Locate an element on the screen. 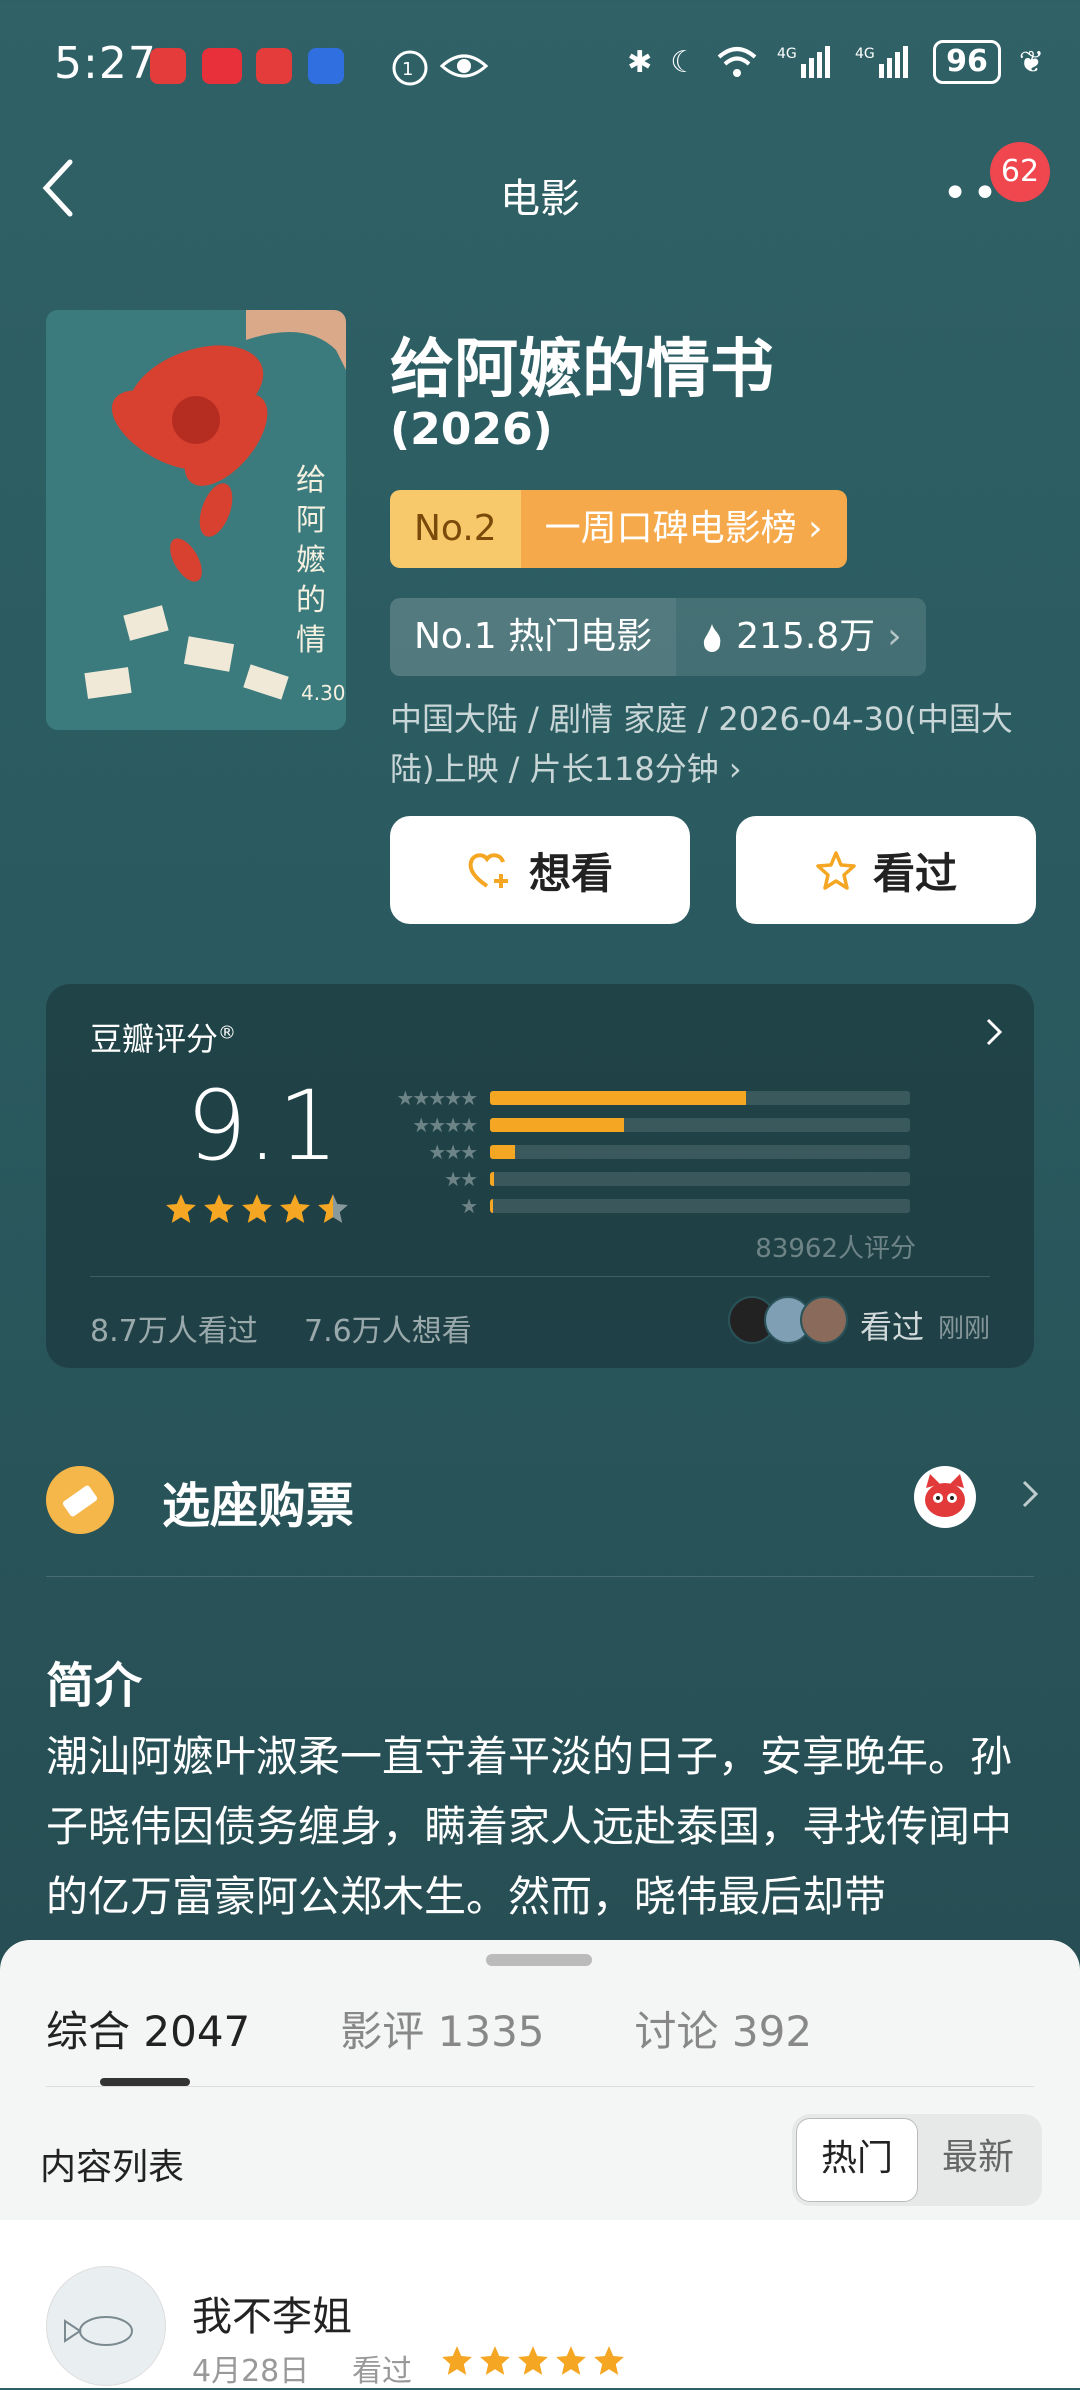 Image resolution: width=1080 pixels, height=2390 pixels. user-rating-stars is located at coordinates (533, 2361).